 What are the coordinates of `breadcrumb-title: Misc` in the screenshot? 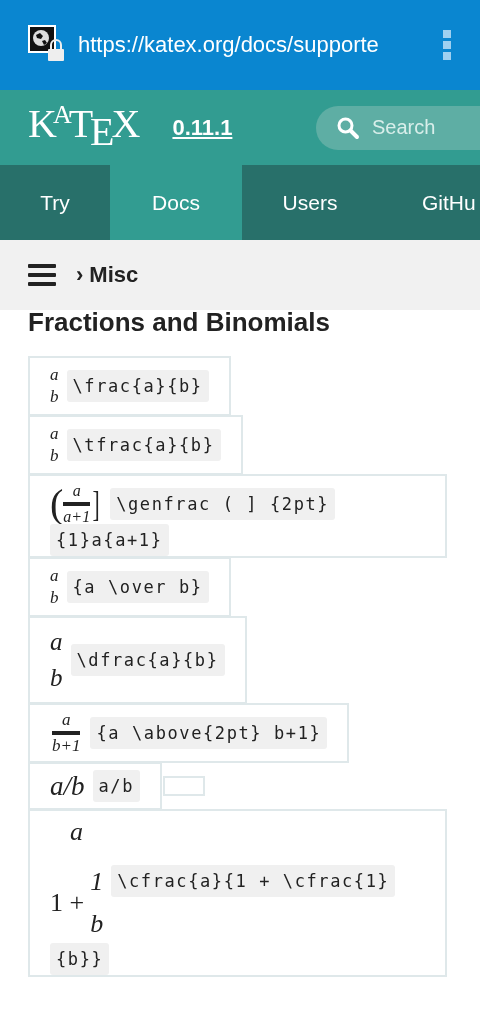 It's located at (114, 275).